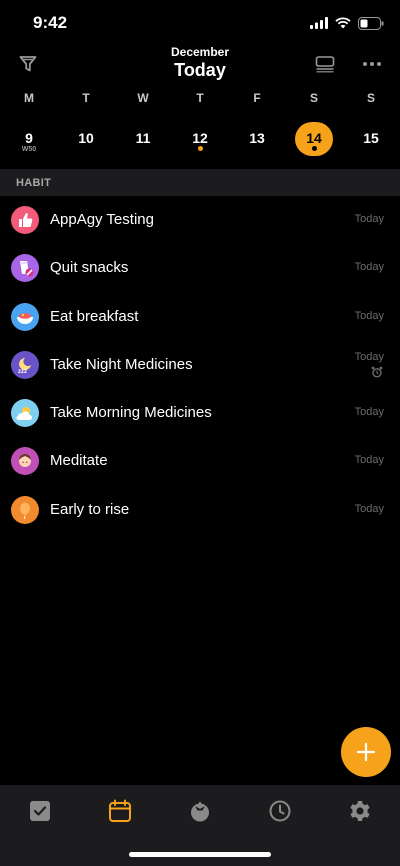 This screenshot has width=400, height=866. What do you see at coordinates (25, 268) in the screenshot?
I see `no-snacks-icon` at bounding box center [25, 268].